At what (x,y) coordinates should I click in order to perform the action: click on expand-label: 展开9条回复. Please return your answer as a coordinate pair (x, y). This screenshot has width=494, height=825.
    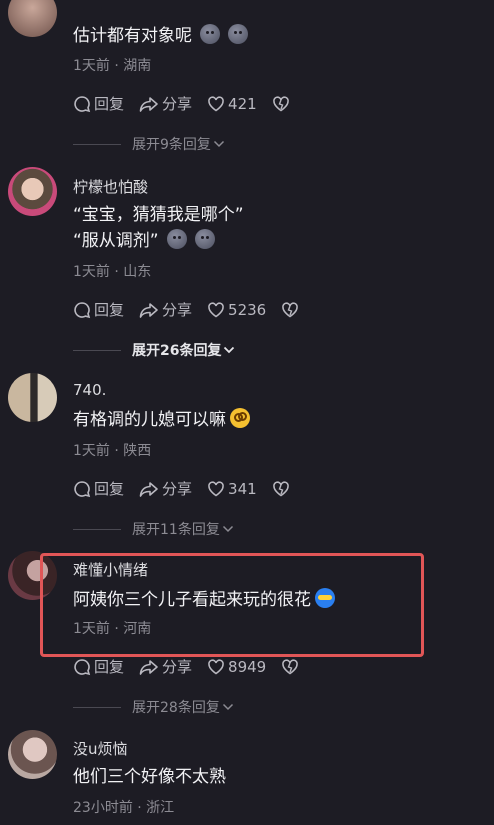
    Looking at the image, I should click on (171, 145).